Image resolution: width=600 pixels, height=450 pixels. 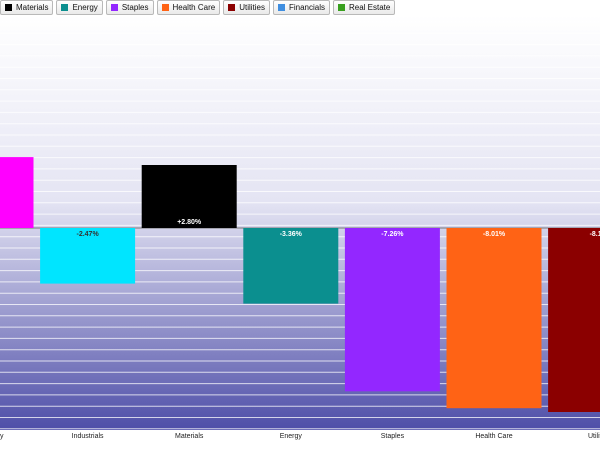 I want to click on data-label: -7.26%, so click(x=392, y=234).